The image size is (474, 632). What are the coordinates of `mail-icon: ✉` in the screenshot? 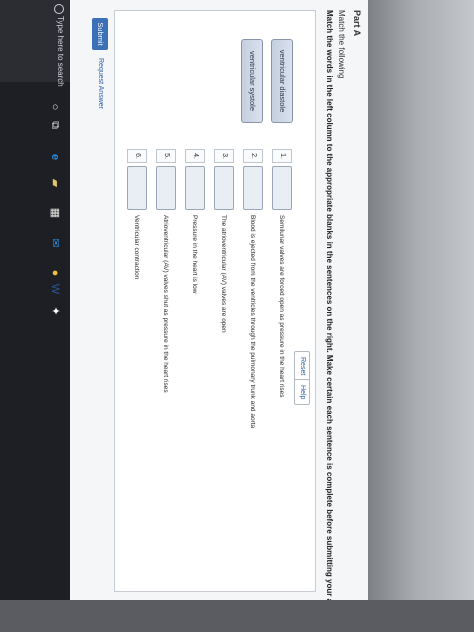 It's located at (55, 243).